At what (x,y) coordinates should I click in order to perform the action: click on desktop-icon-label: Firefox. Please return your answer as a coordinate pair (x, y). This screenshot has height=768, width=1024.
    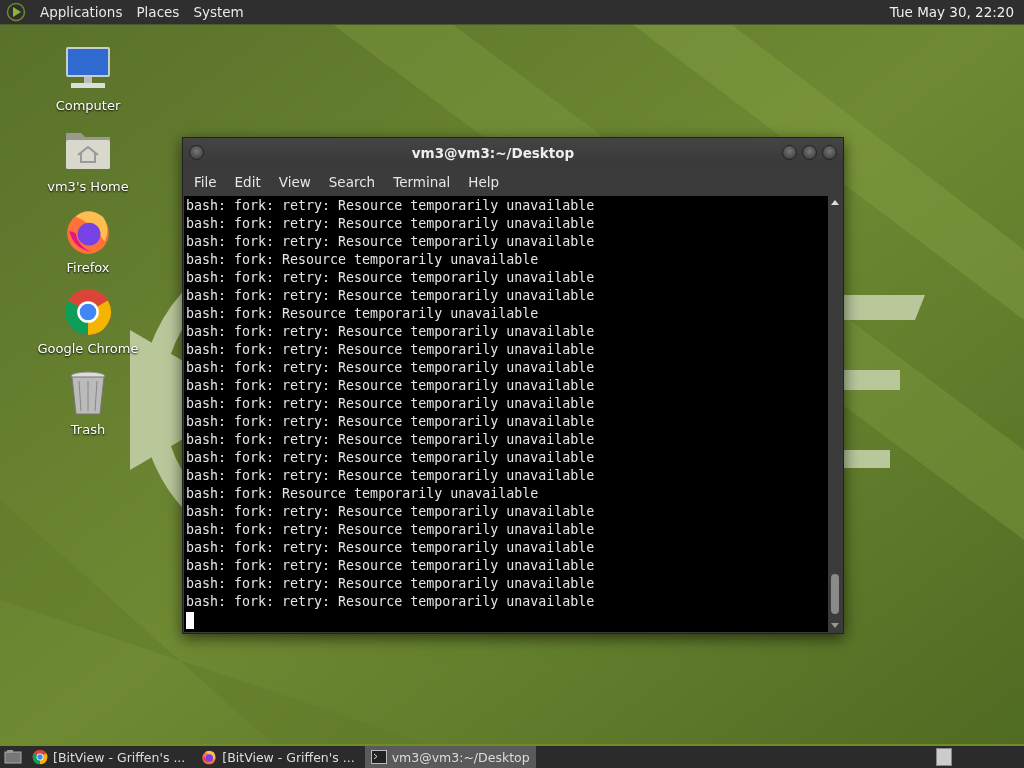
    Looking at the image, I should click on (88, 267).